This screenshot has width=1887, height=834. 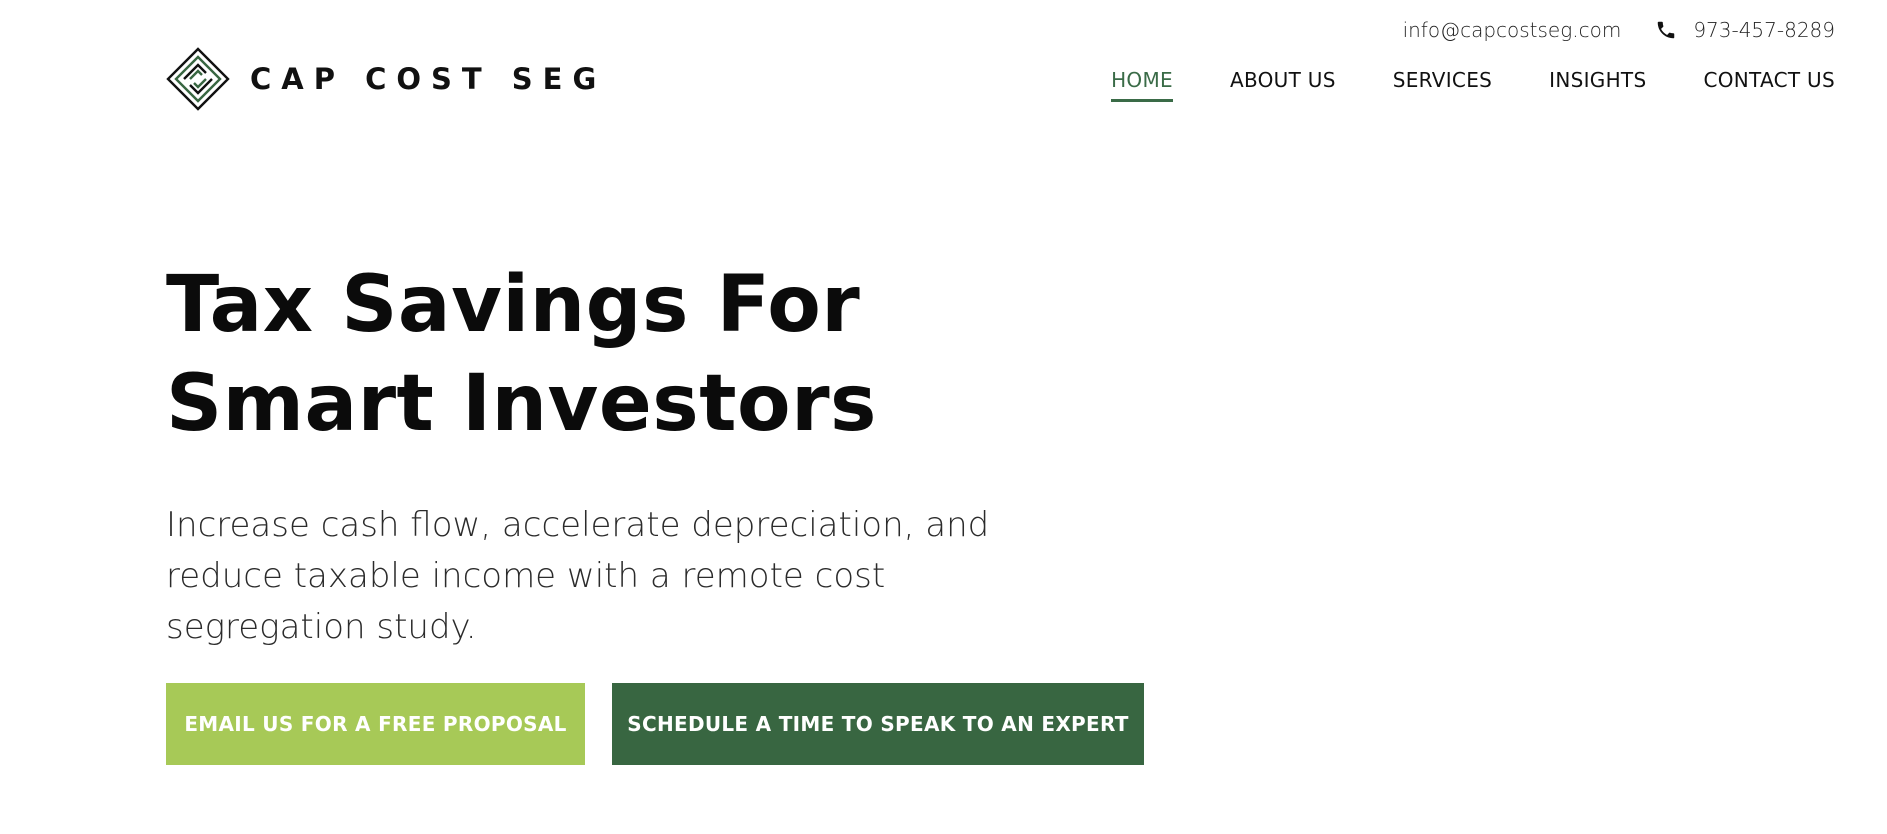 What do you see at coordinates (375, 724) in the screenshot?
I see `email-proposal-button: EMAIL US FOR A FREE PROPOSAL` at bounding box center [375, 724].